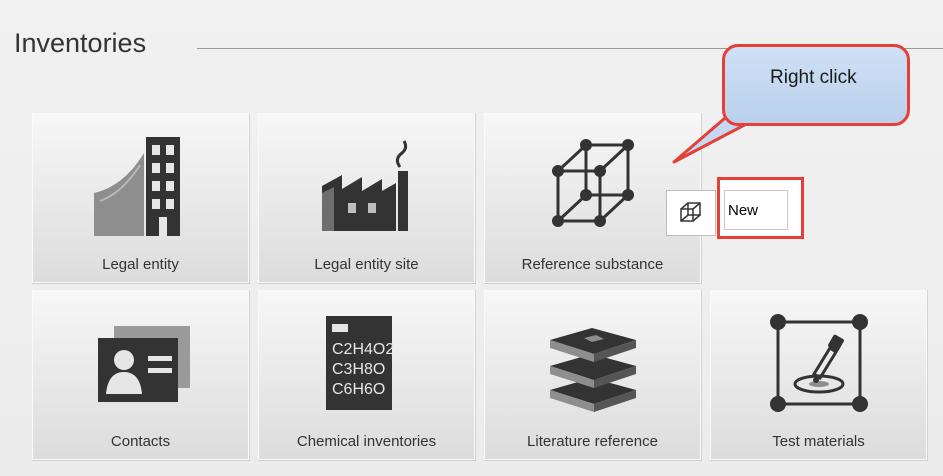  I want to click on tile-label: Legal entity, so click(140, 264).